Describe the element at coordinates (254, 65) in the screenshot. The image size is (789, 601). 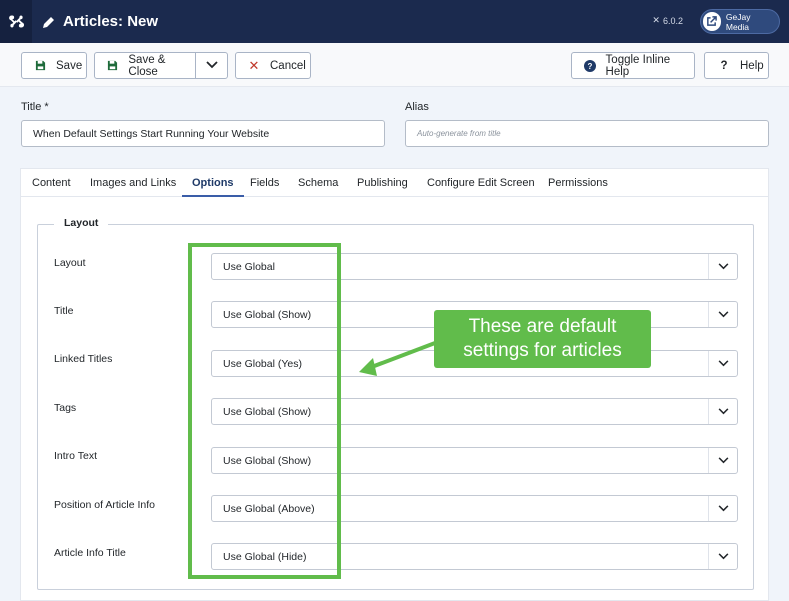
I see `close-icon: ✕` at that location.